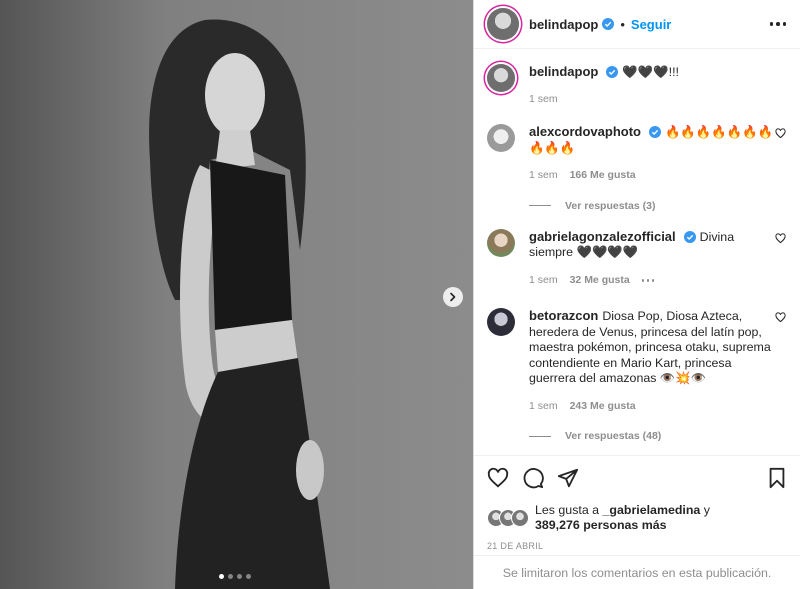 Image resolution: width=800 pixels, height=589 pixels. I want to click on comment-username: betorazcon, so click(563, 315).